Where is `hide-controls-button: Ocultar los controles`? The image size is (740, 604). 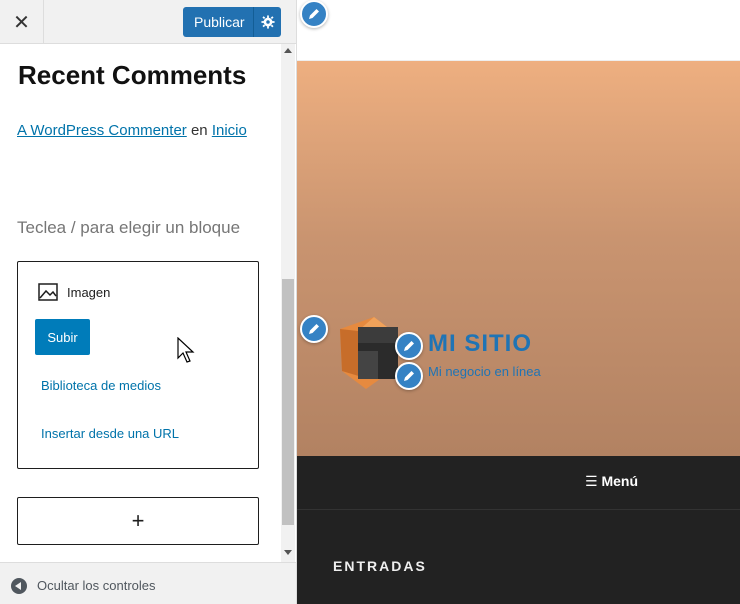 hide-controls-button: Ocultar los controles is located at coordinates (148, 583).